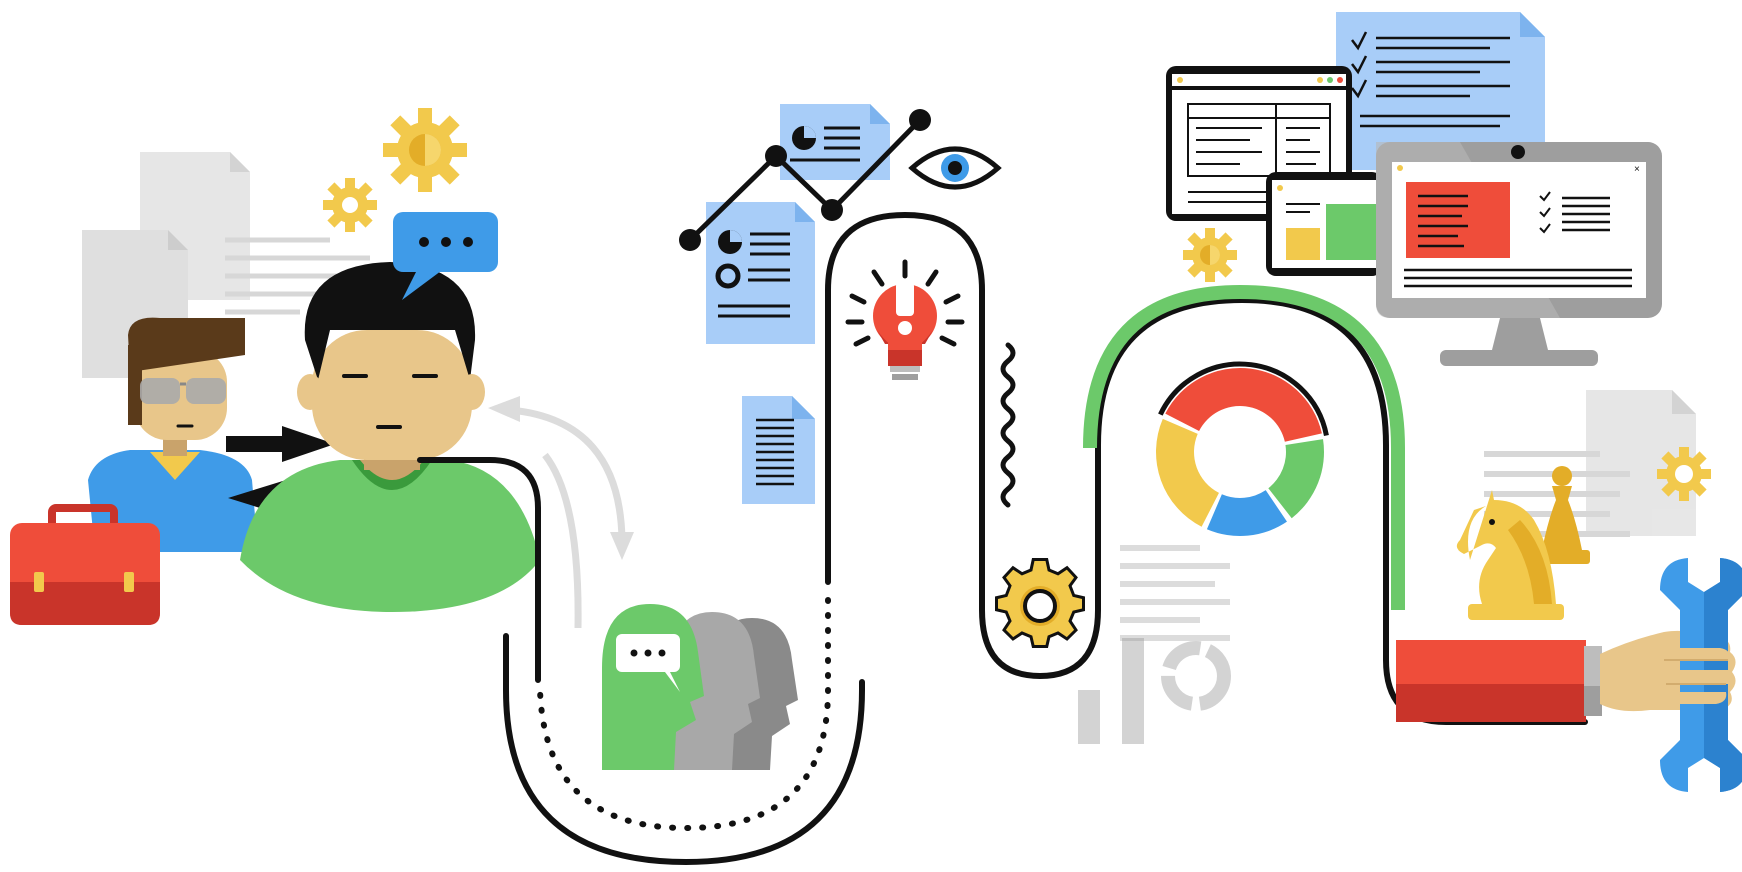  What do you see at coordinates (1523, 543) in the screenshot?
I see `chess-icon` at bounding box center [1523, 543].